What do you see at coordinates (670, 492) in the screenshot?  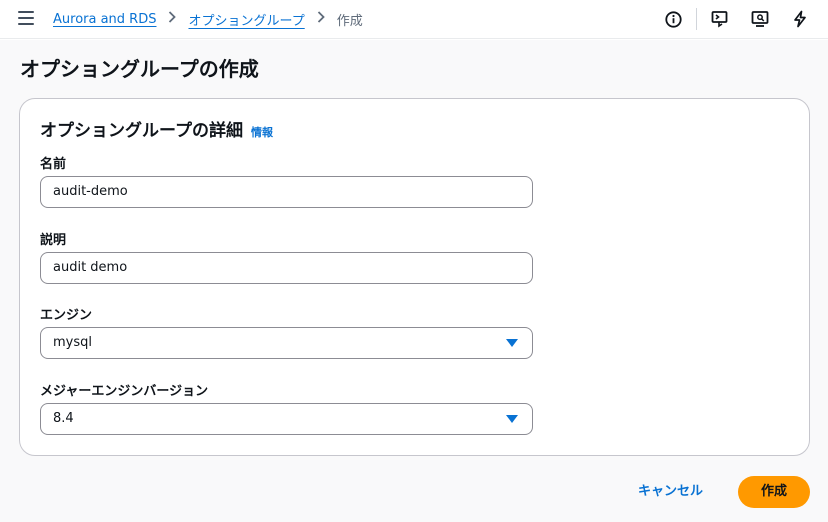 I see `cancel-button: キャンセル` at bounding box center [670, 492].